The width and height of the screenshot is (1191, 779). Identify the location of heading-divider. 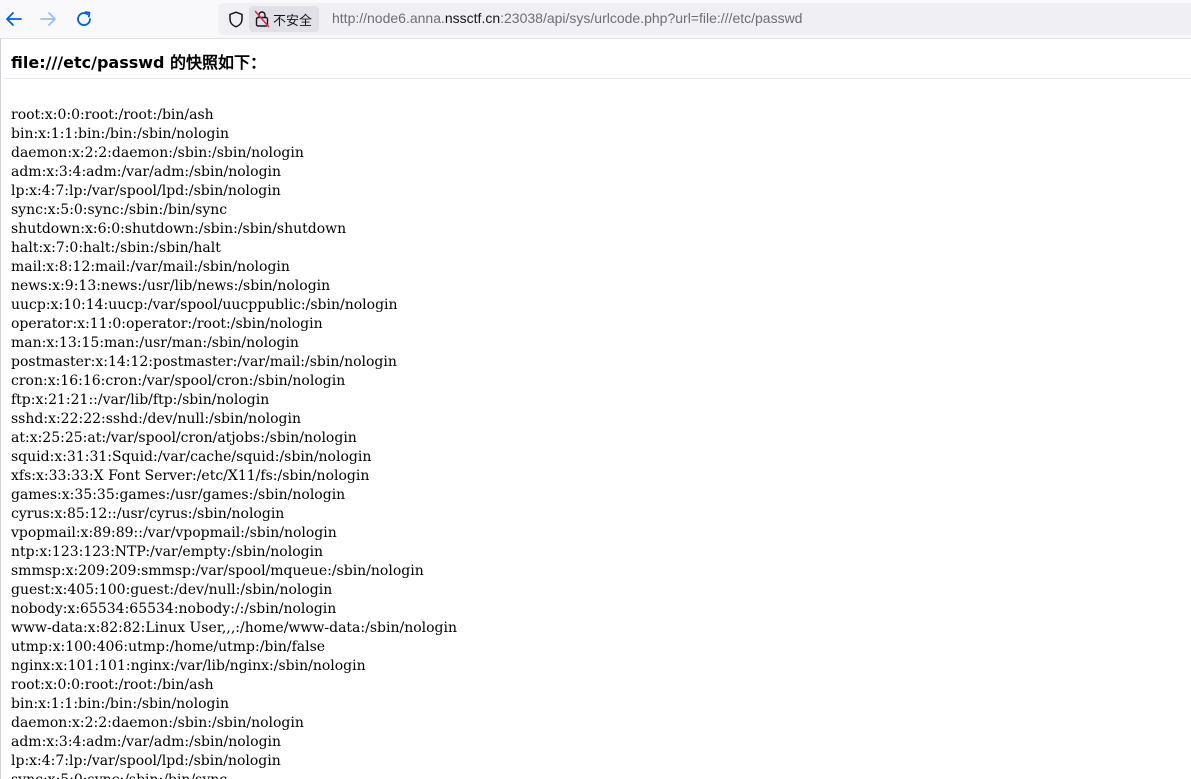
(597, 78).